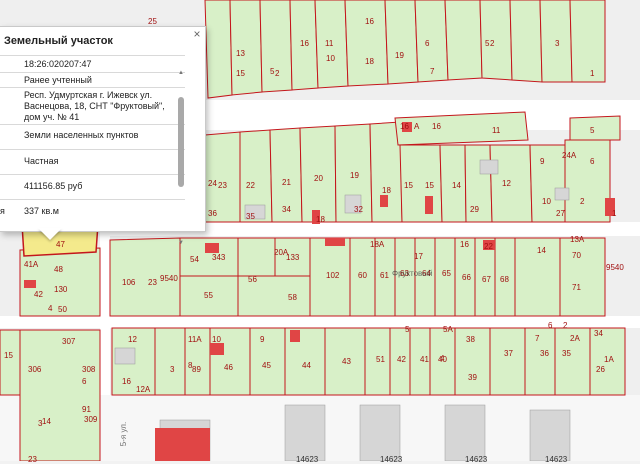  What do you see at coordinates (92, 63) in the screenshot?
I see `popup-row-cadastral-number: 18:26:020207:47` at bounding box center [92, 63].